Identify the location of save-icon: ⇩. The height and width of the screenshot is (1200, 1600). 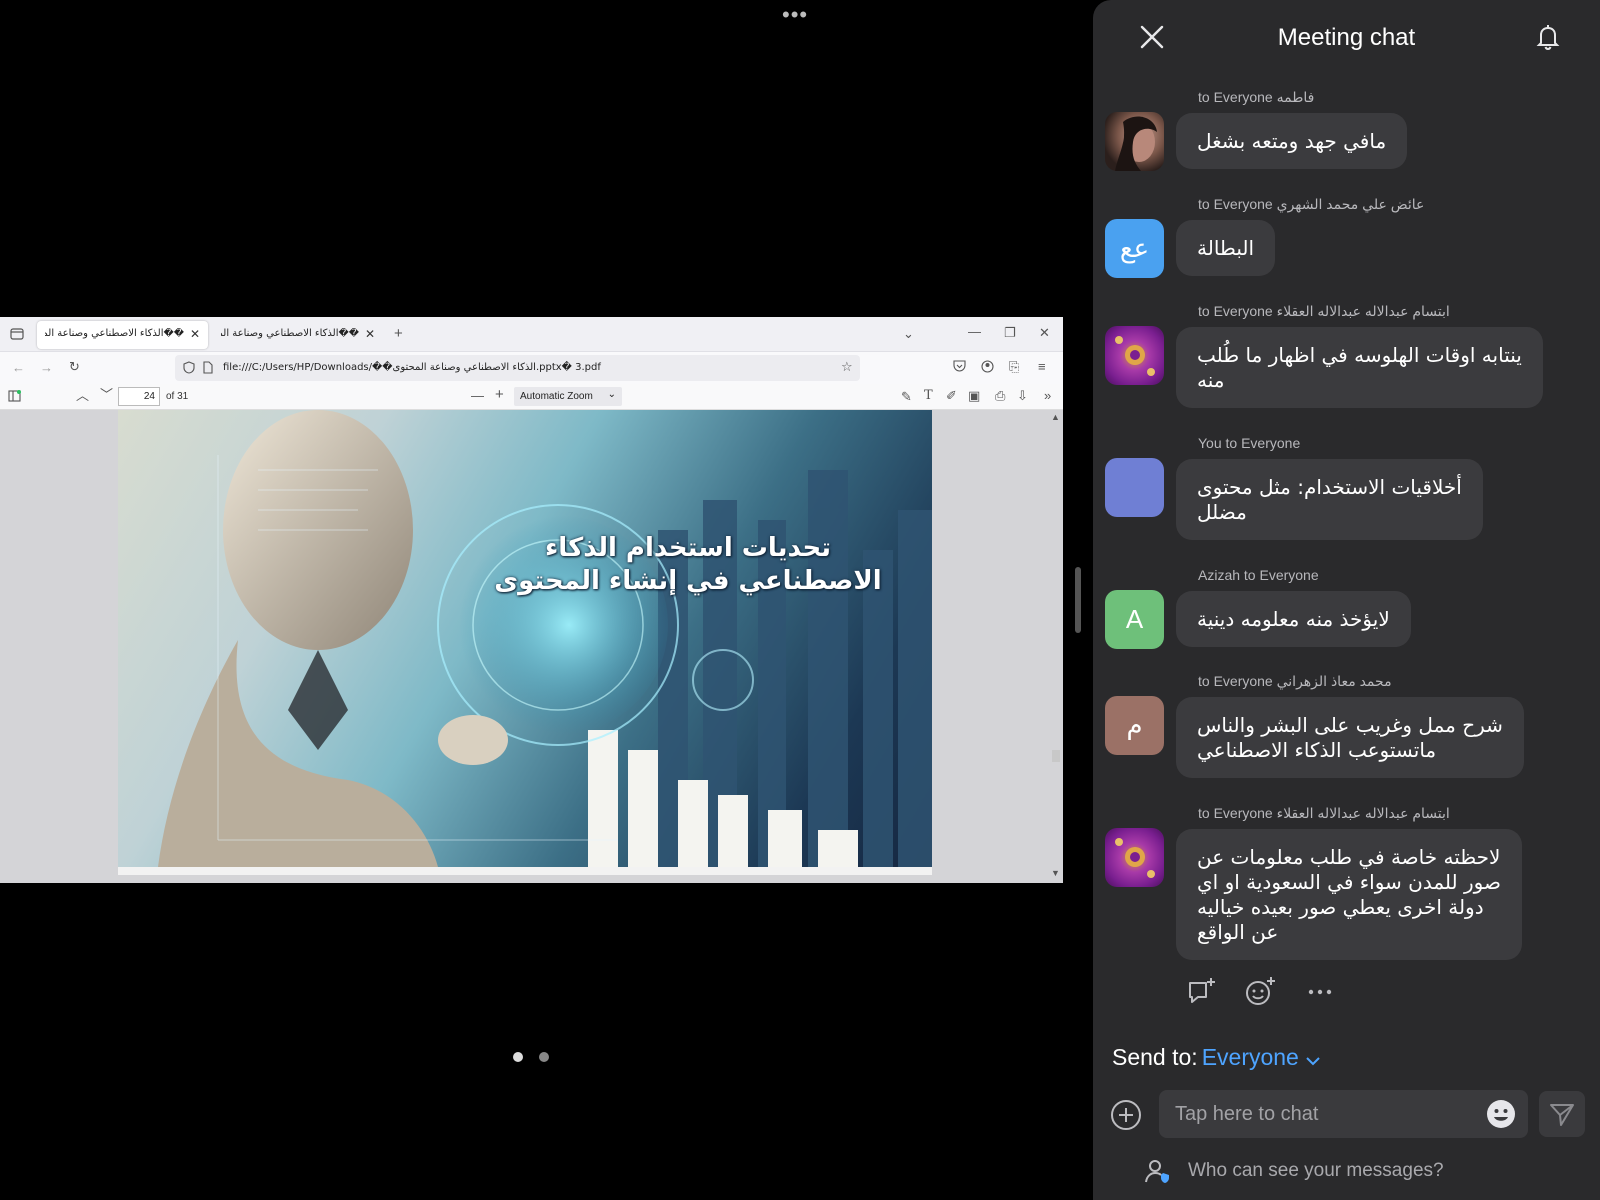
(1022, 396).